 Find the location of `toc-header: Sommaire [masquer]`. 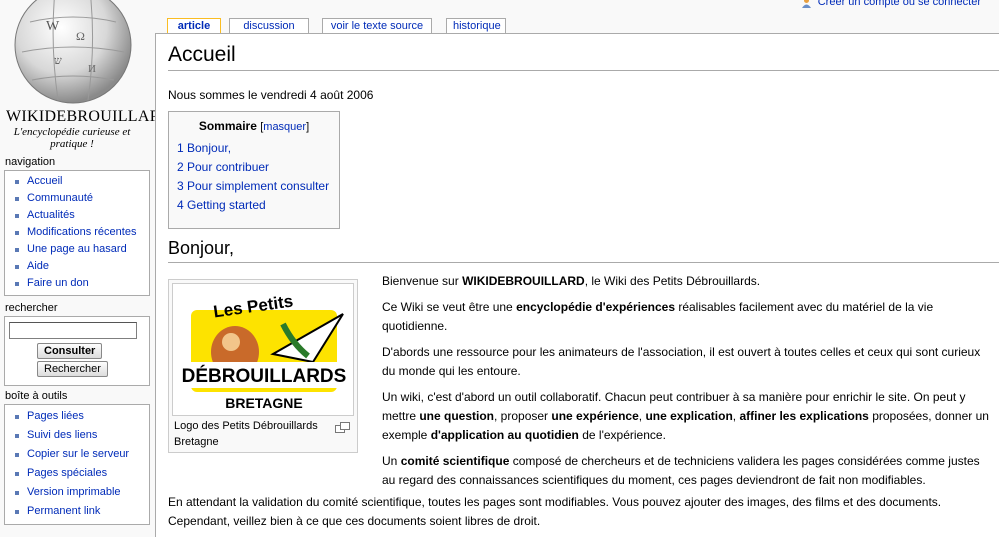

toc-header: Sommaire [masquer] is located at coordinates (254, 126).